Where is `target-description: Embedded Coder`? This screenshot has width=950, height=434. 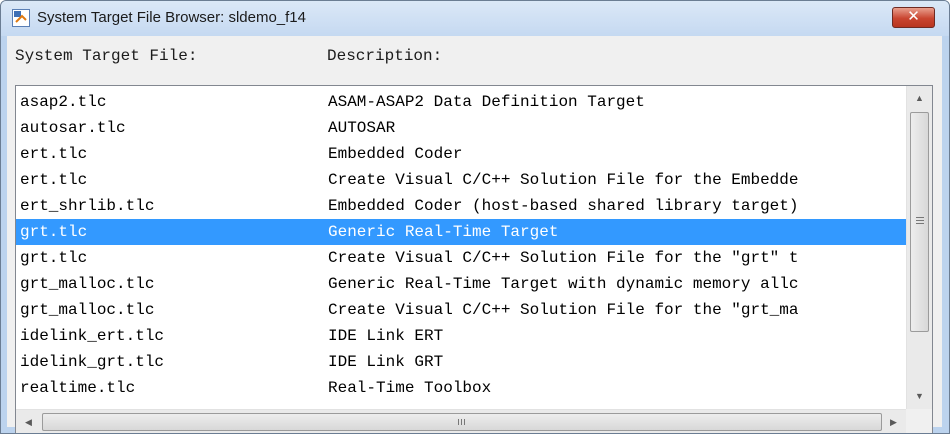
target-description: Embedded Coder is located at coordinates (395, 154).